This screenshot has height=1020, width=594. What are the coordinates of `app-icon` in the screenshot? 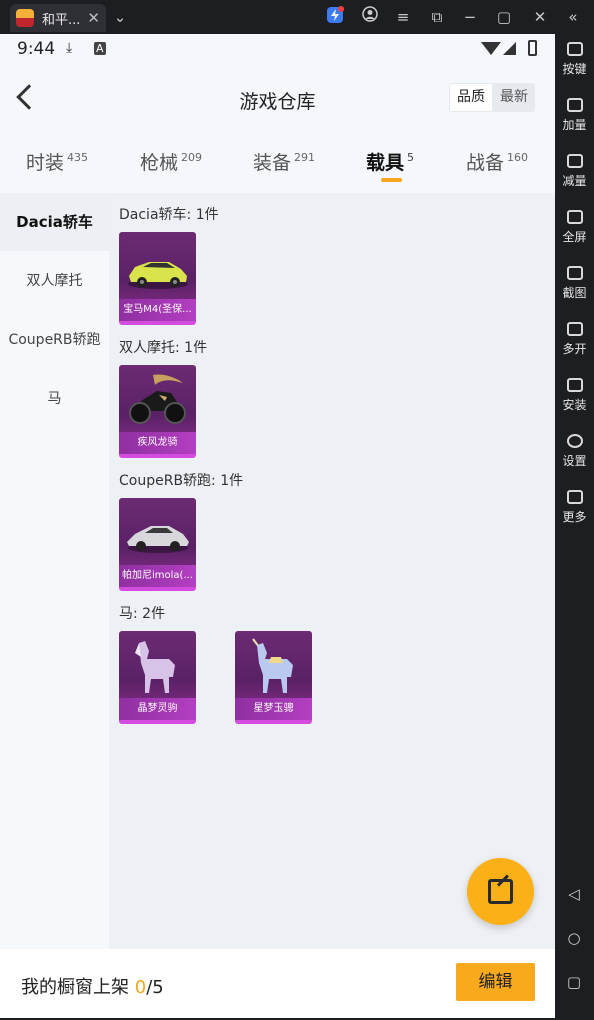 It's located at (25, 18).